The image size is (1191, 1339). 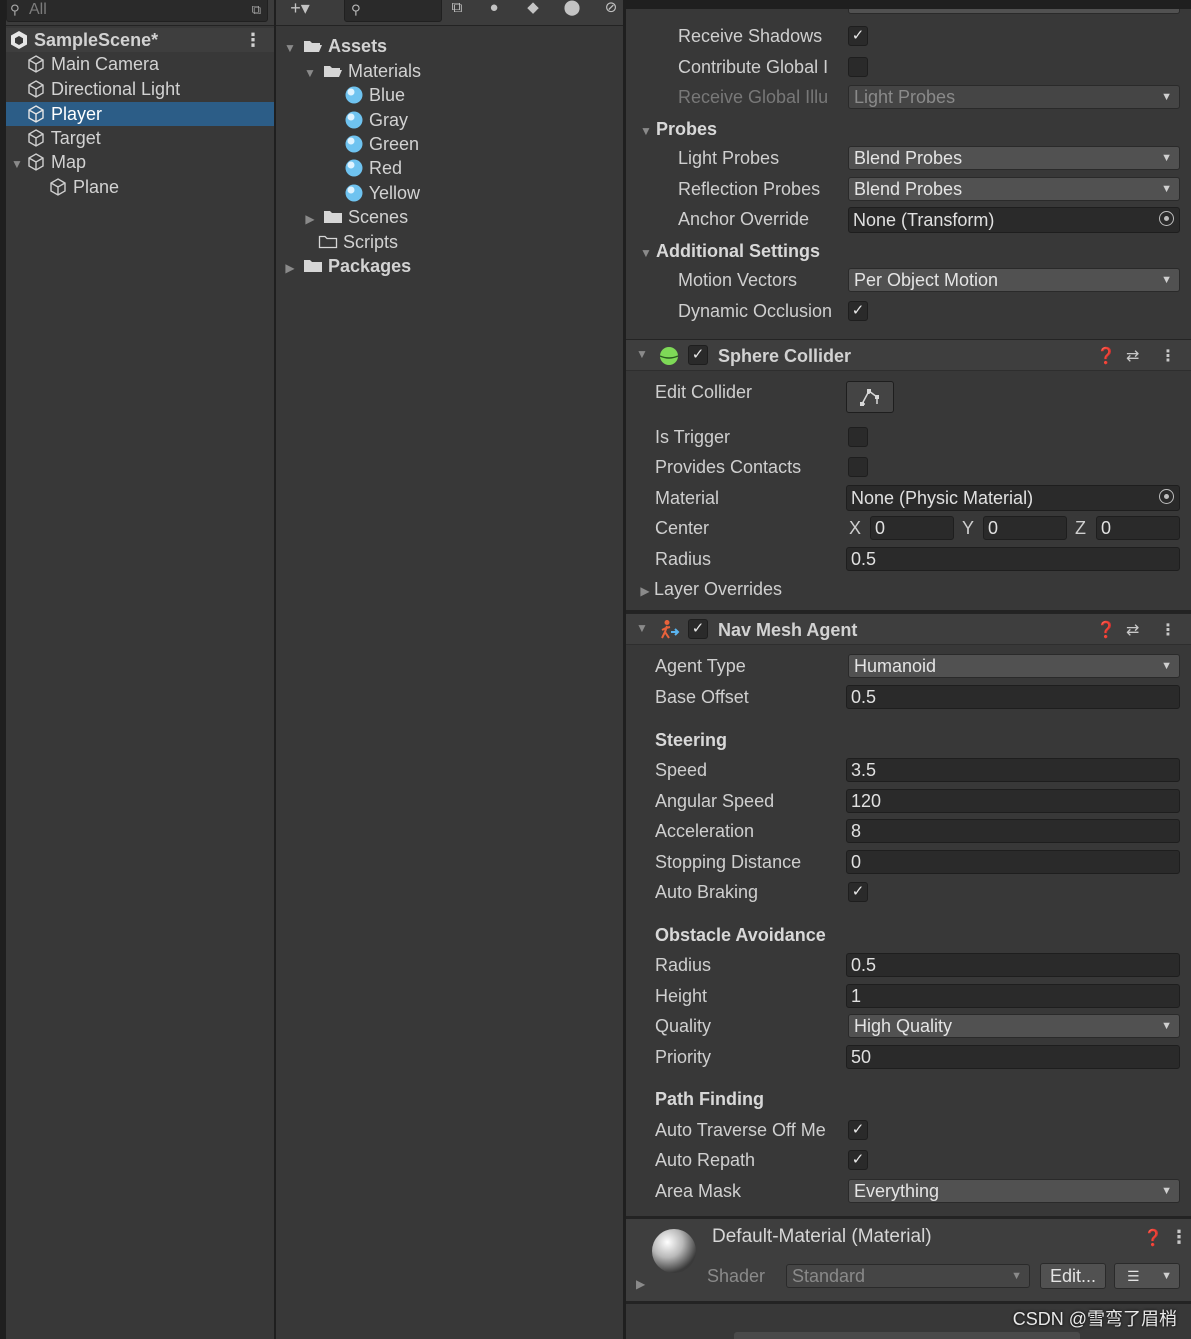 What do you see at coordinates (687, 129) in the screenshot?
I see `section-title: Probes` at bounding box center [687, 129].